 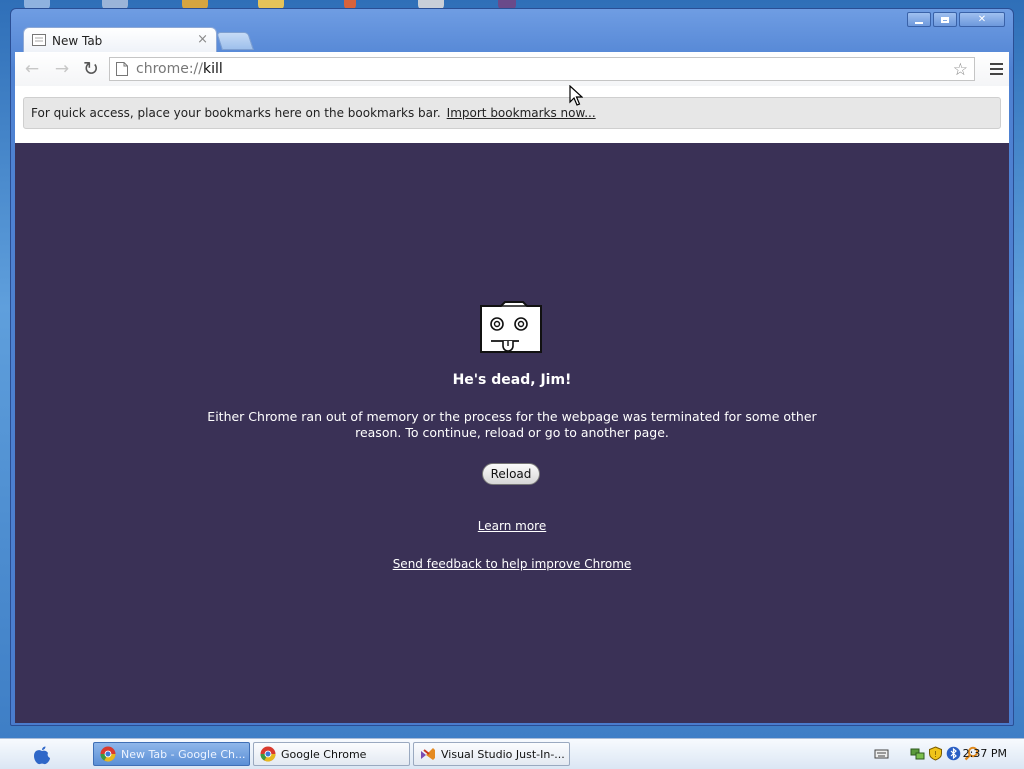 I want to click on reload-button: ↻, so click(x=91, y=69).